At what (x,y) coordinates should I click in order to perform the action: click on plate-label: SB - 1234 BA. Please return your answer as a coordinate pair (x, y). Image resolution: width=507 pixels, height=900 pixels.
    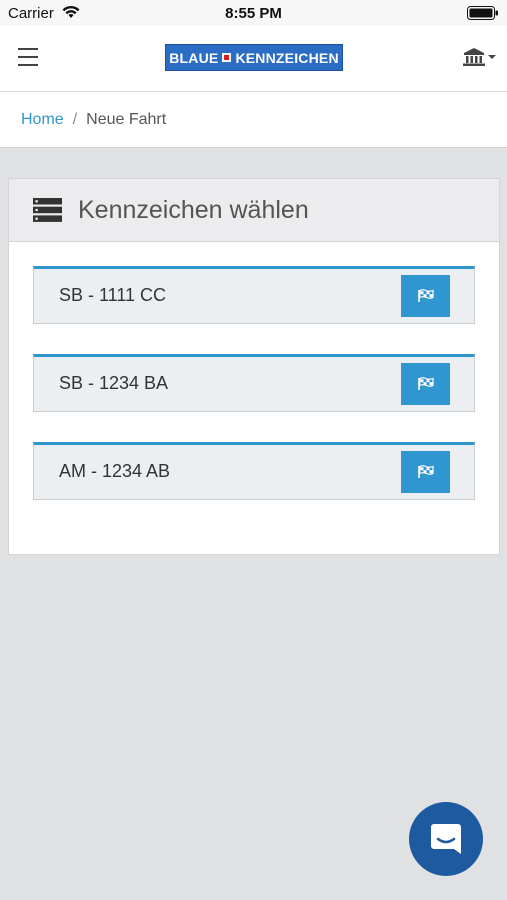
    Looking at the image, I should click on (114, 383).